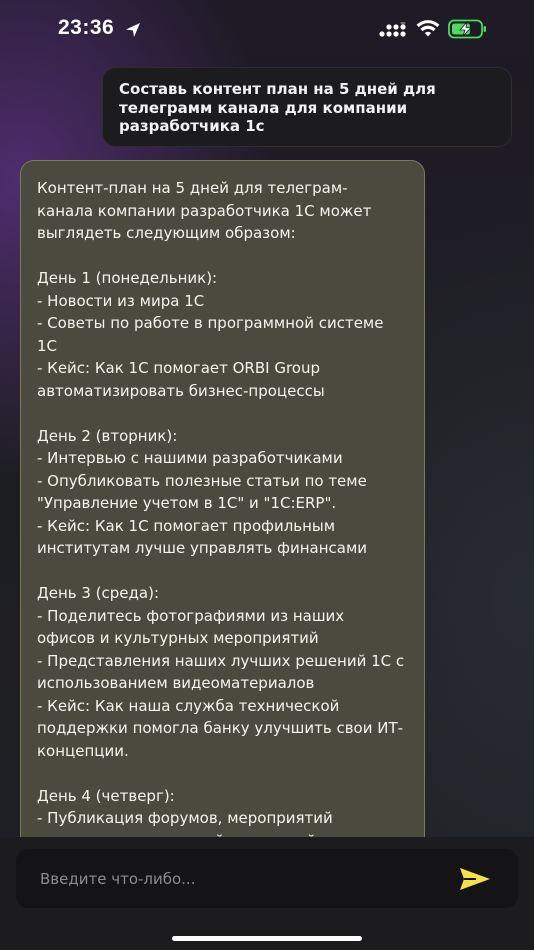  Describe the element at coordinates (428, 28) in the screenshot. I see `wifi-icon` at that location.